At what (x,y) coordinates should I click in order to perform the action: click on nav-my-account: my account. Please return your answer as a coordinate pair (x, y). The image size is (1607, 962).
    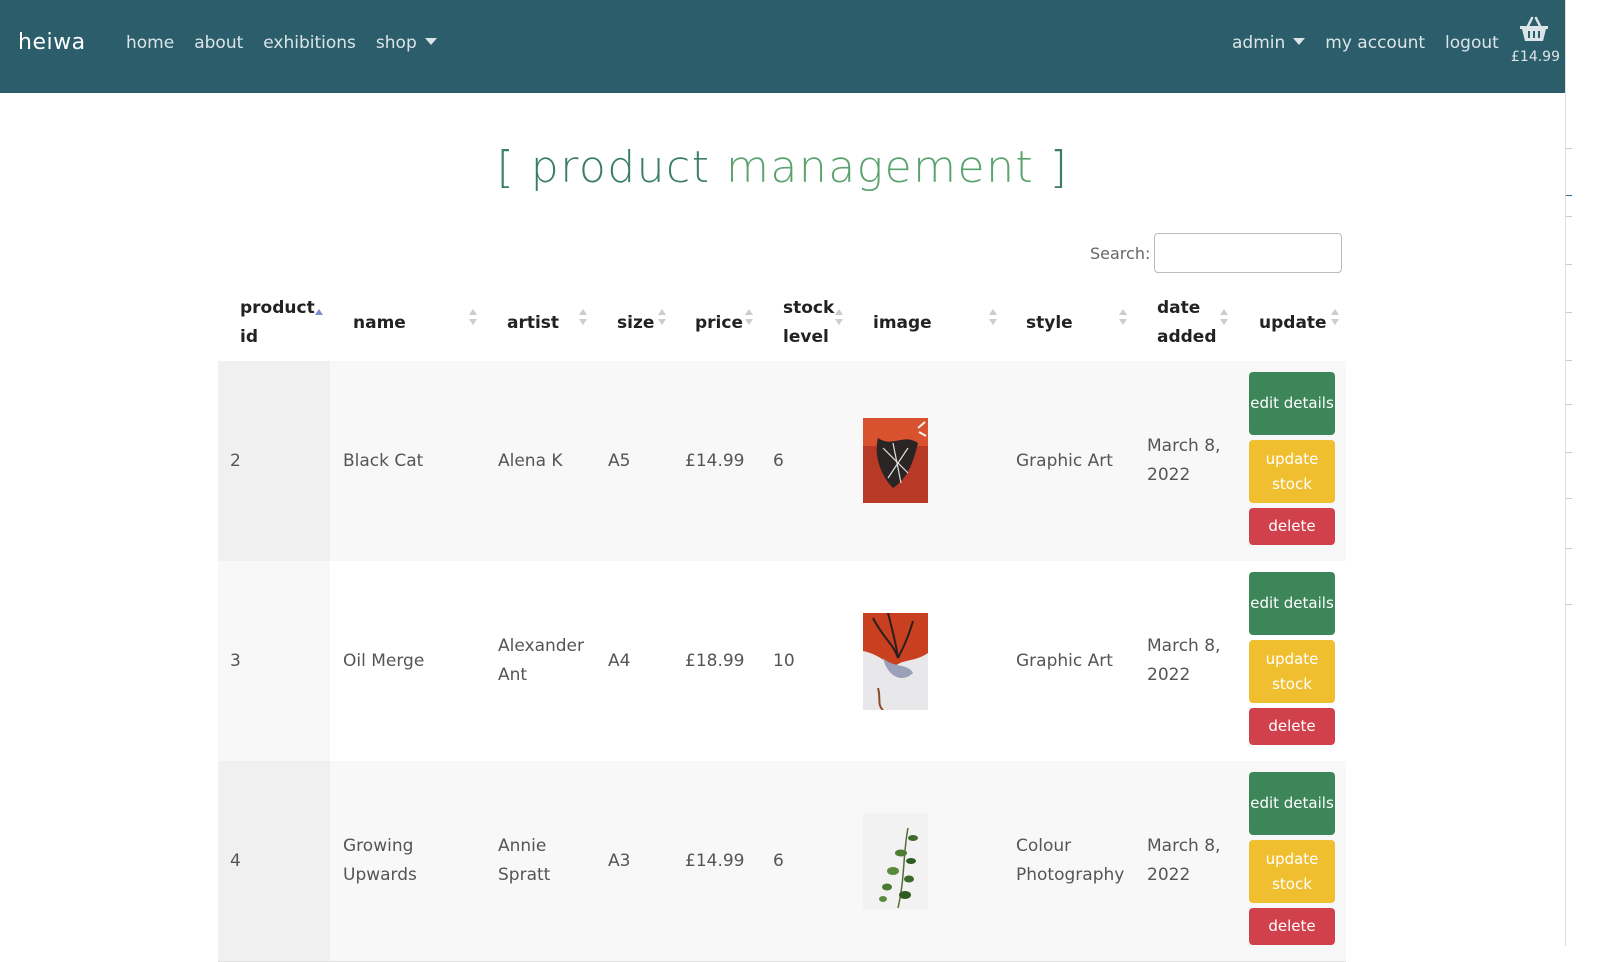
    Looking at the image, I should click on (1375, 43).